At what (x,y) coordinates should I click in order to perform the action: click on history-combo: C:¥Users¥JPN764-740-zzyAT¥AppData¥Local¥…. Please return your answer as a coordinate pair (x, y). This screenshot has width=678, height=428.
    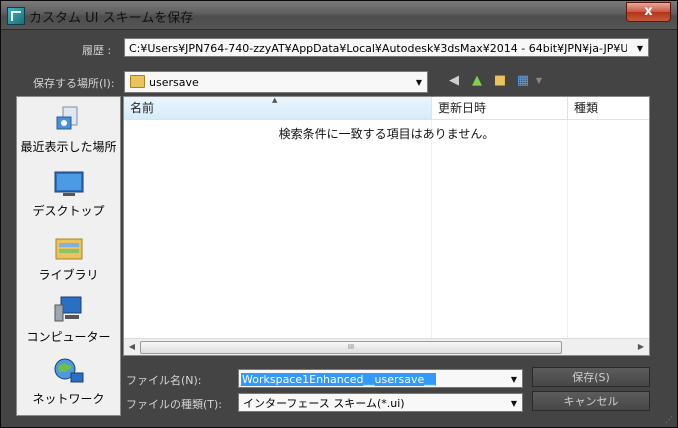
    Looking at the image, I should click on (386, 47).